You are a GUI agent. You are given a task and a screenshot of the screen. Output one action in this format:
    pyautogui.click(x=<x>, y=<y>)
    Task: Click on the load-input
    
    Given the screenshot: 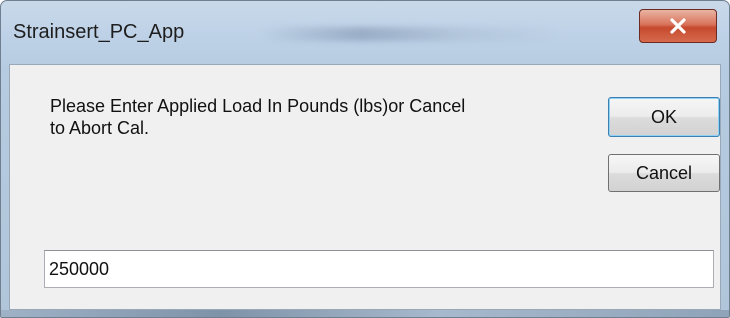 What is the action you would take?
    pyautogui.click(x=379, y=269)
    